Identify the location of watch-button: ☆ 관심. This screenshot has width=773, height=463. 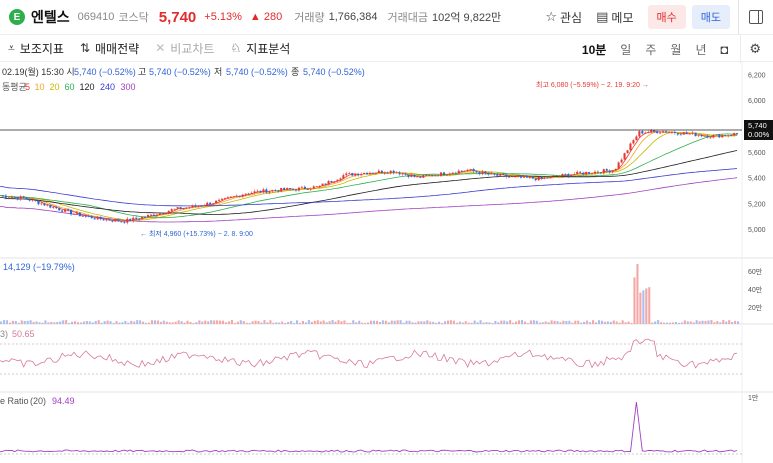
(563, 17).